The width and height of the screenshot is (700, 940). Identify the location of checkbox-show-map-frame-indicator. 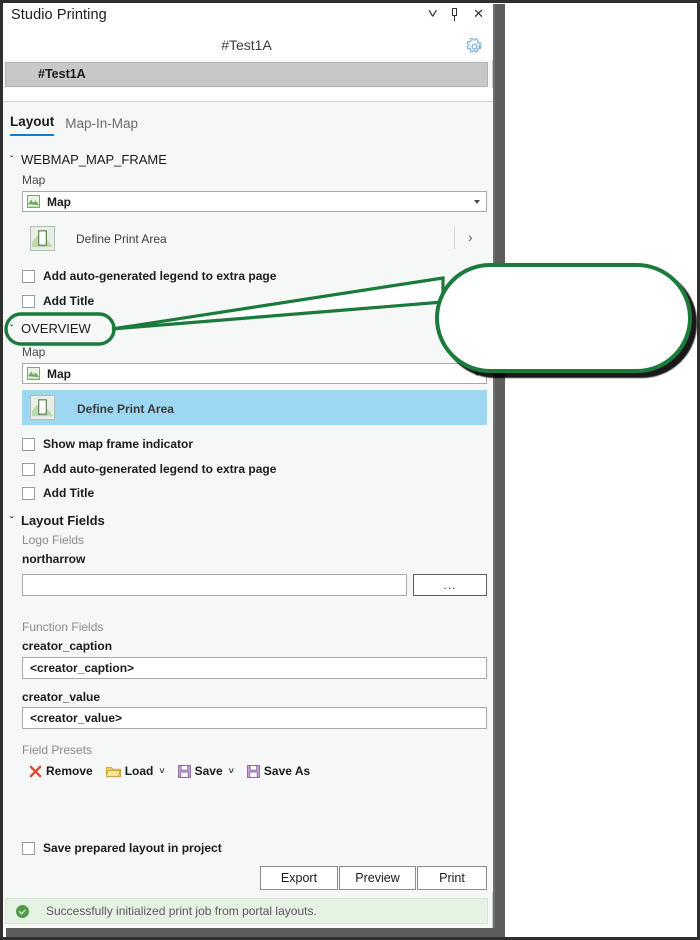
(28, 444).